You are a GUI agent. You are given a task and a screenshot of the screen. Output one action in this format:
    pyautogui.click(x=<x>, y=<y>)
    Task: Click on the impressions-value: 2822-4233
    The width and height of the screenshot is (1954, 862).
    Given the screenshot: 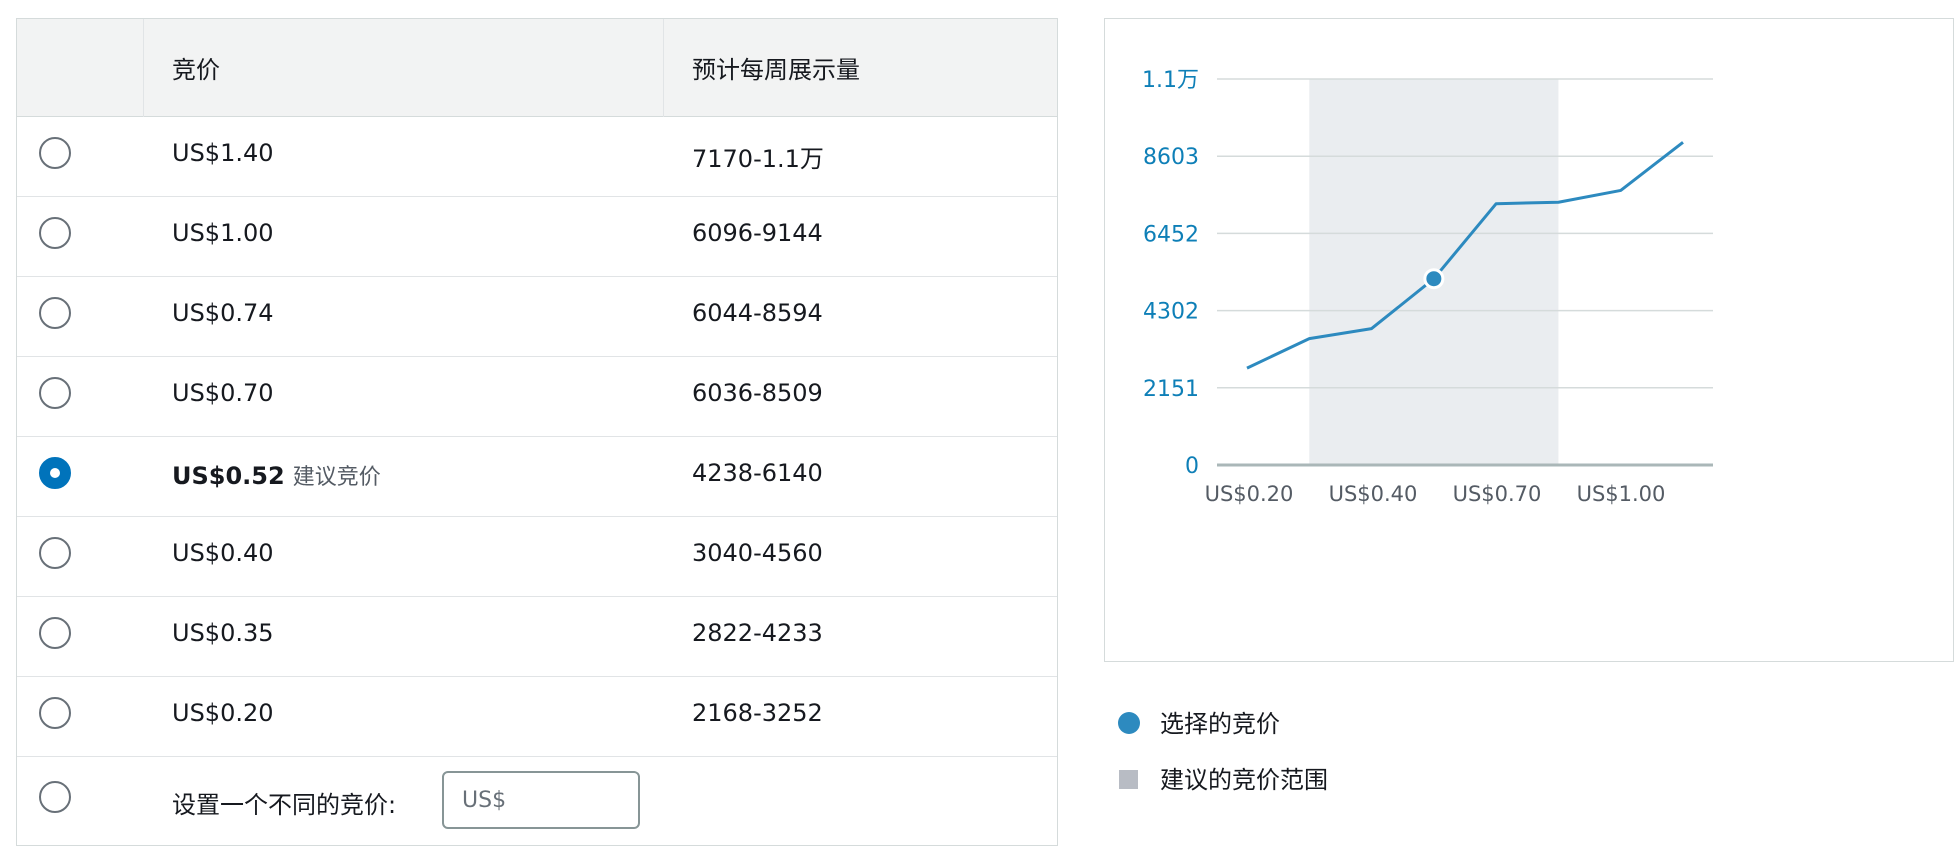 What is the action you would take?
    pyautogui.click(x=757, y=633)
    